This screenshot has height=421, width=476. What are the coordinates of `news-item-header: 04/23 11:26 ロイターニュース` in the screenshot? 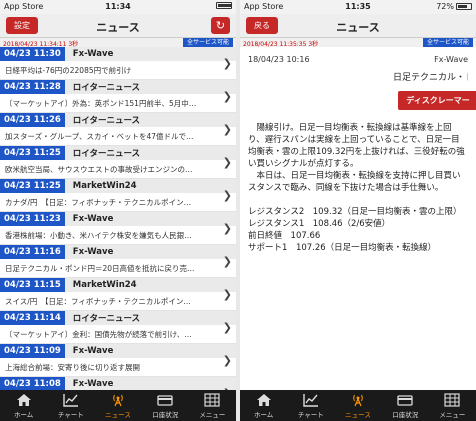 It's located at (118, 120).